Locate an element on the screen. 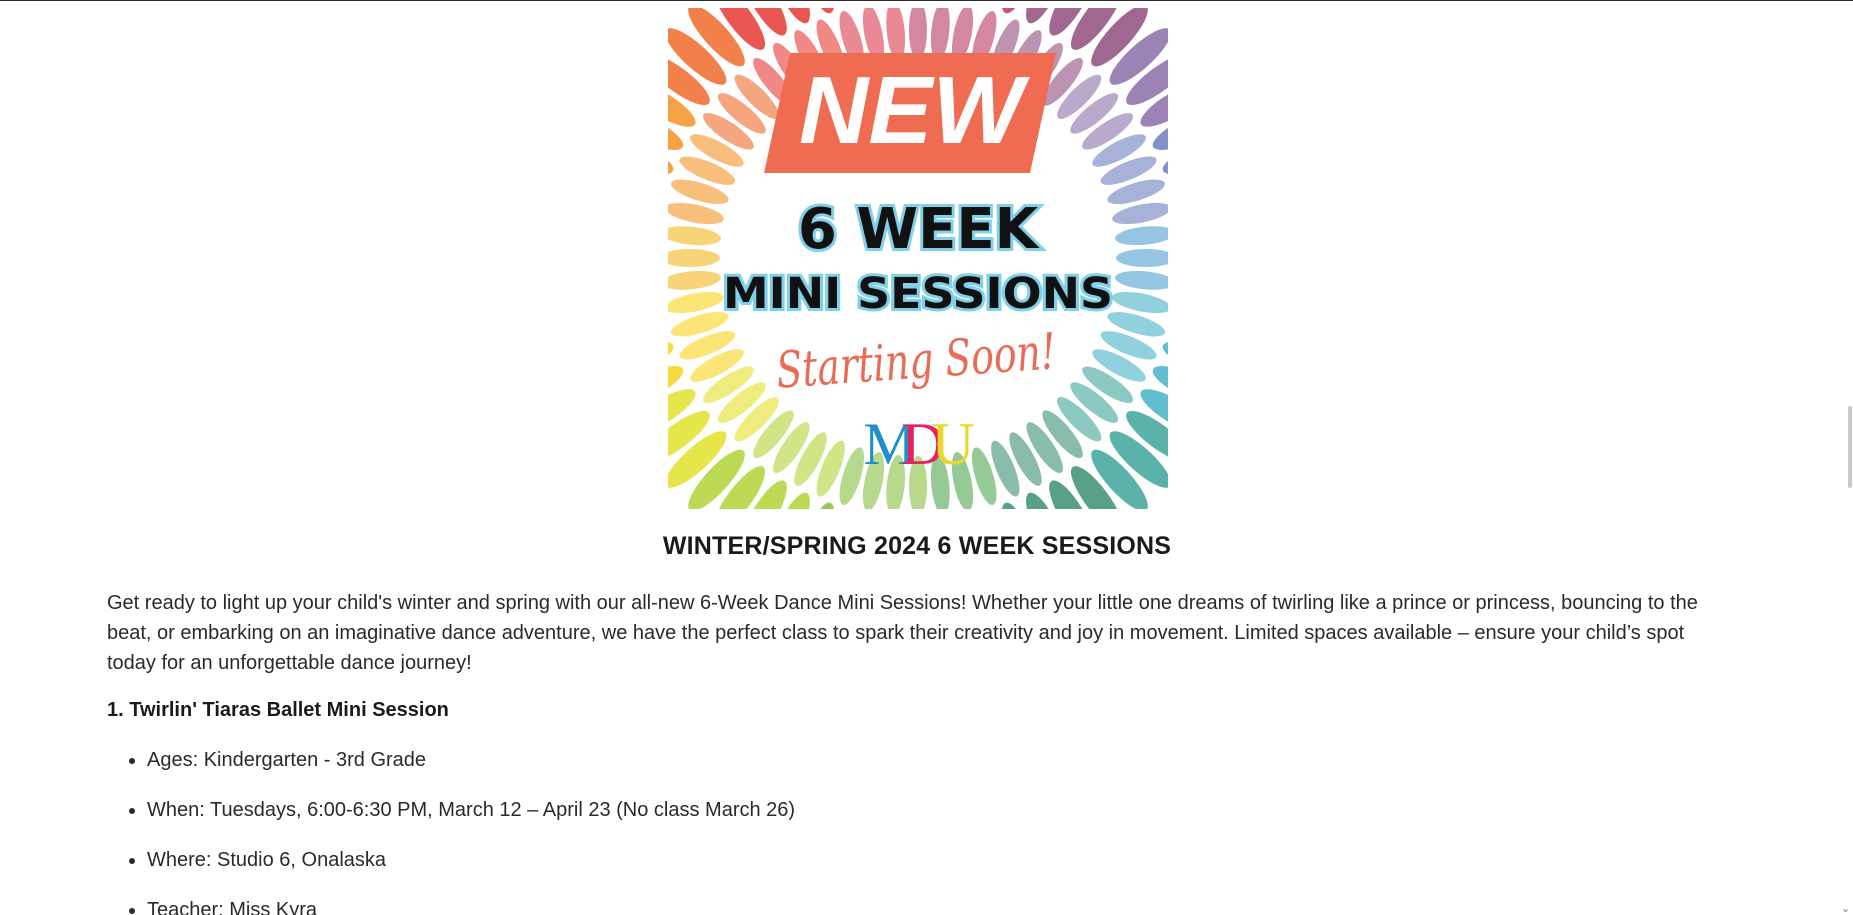 Image resolution: width=1853 pixels, height=915 pixels. vertical-scrollbar: ⌄ is located at coordinates (1845, 458).